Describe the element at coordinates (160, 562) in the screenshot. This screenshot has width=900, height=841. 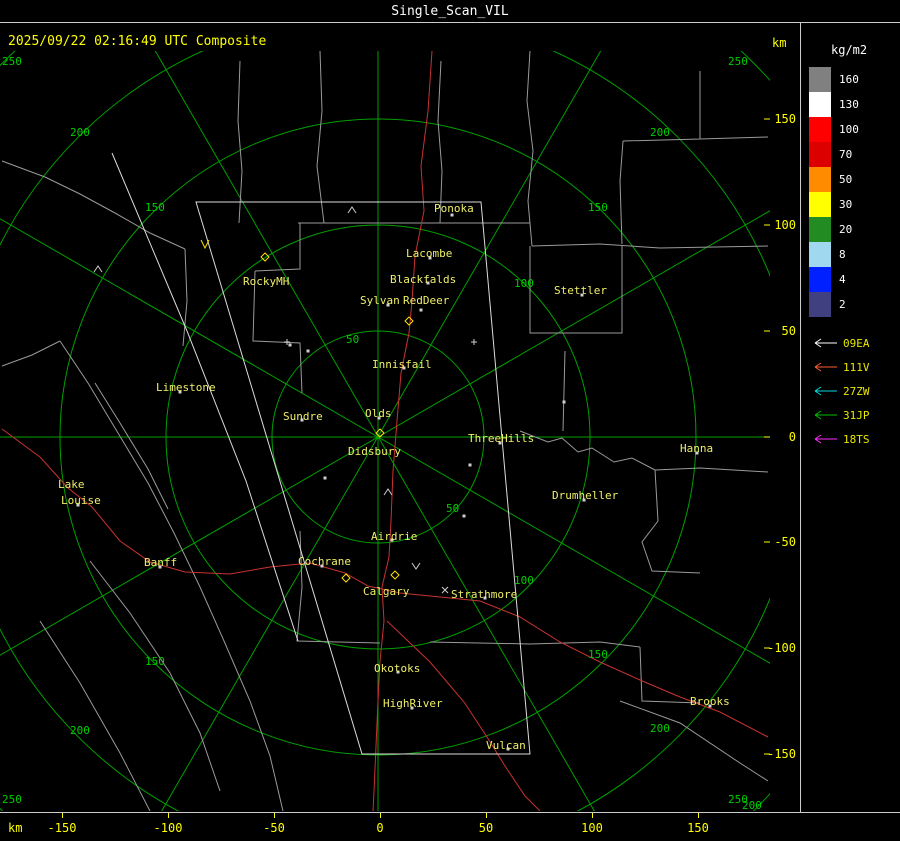
I see `city-label: Banff` at that location.